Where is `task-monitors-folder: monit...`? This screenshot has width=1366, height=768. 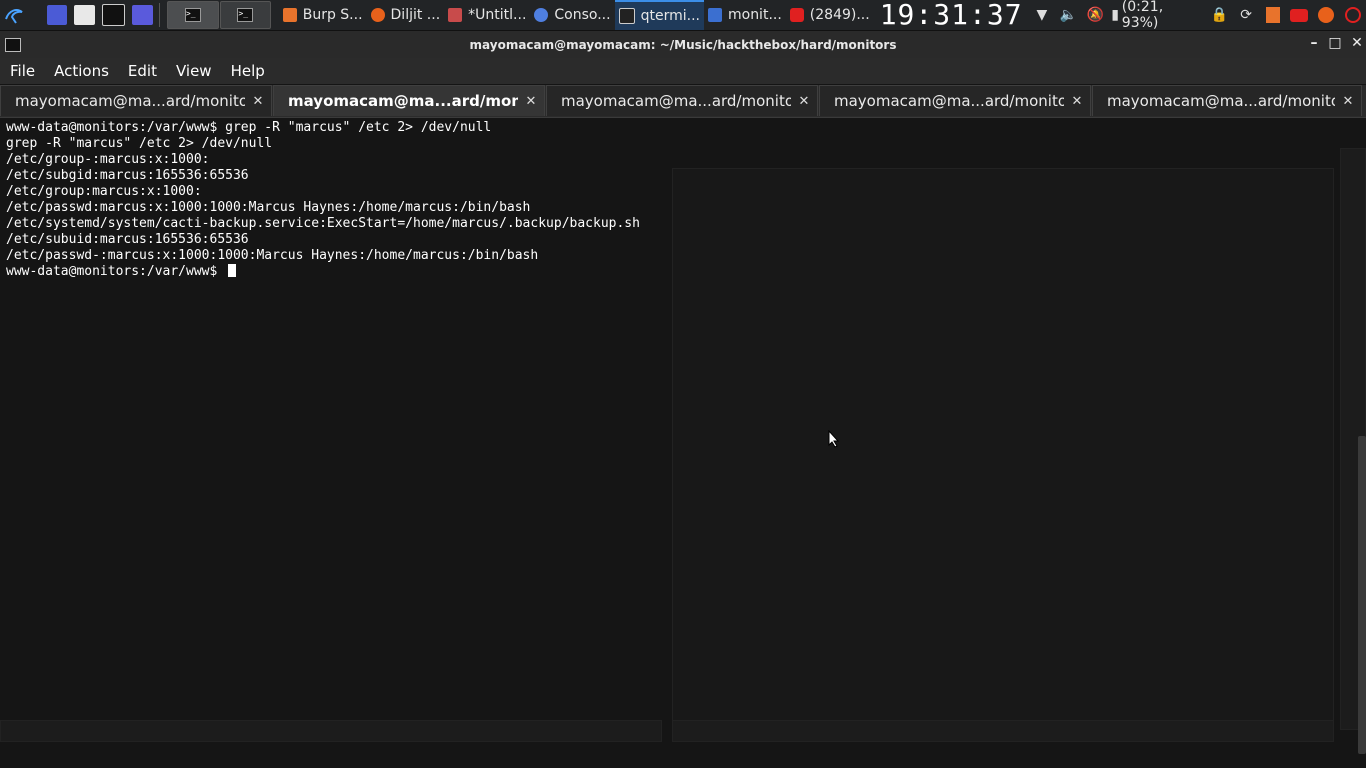
task-monitors-folder: monit... is located at coordinates (745, 15).